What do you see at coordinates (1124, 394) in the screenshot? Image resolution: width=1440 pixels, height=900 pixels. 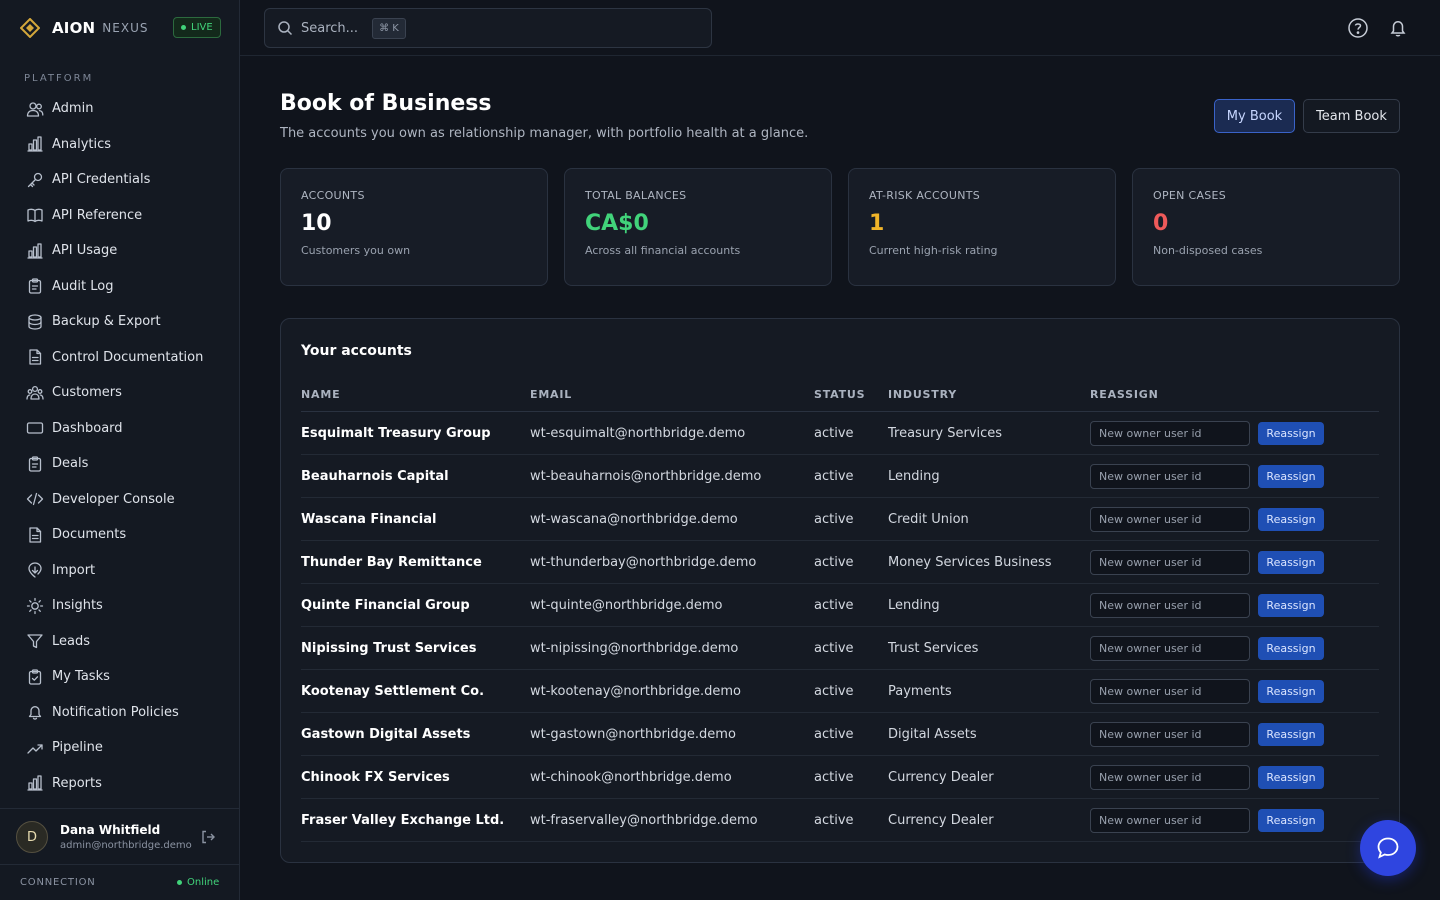 I see `column-header-reassign: REASSIGN` at bounding box center [1124, 394].